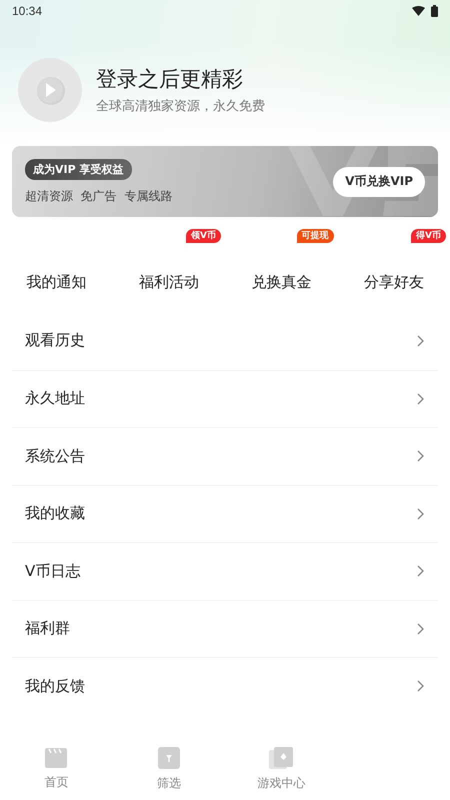 This screenshot has width=450, height=800. Describe the element at coordinates (281, 783) in the screenshot. I see `tab-label: 游戏中心` at that location.